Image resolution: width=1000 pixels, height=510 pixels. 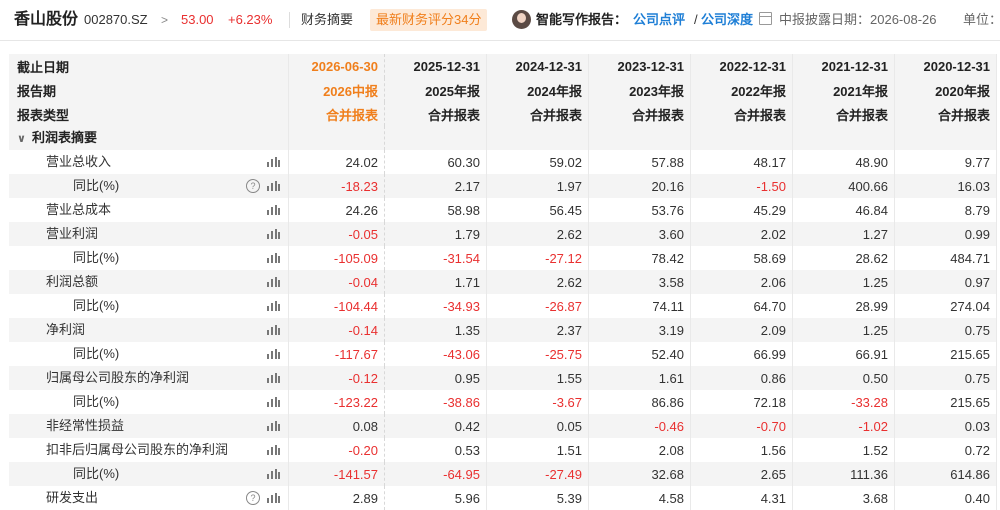 What do you see at coordinates (149, 234) in the screenshot?
I see `row-label-cell: 营业利润` at bounding box center [149, 234].